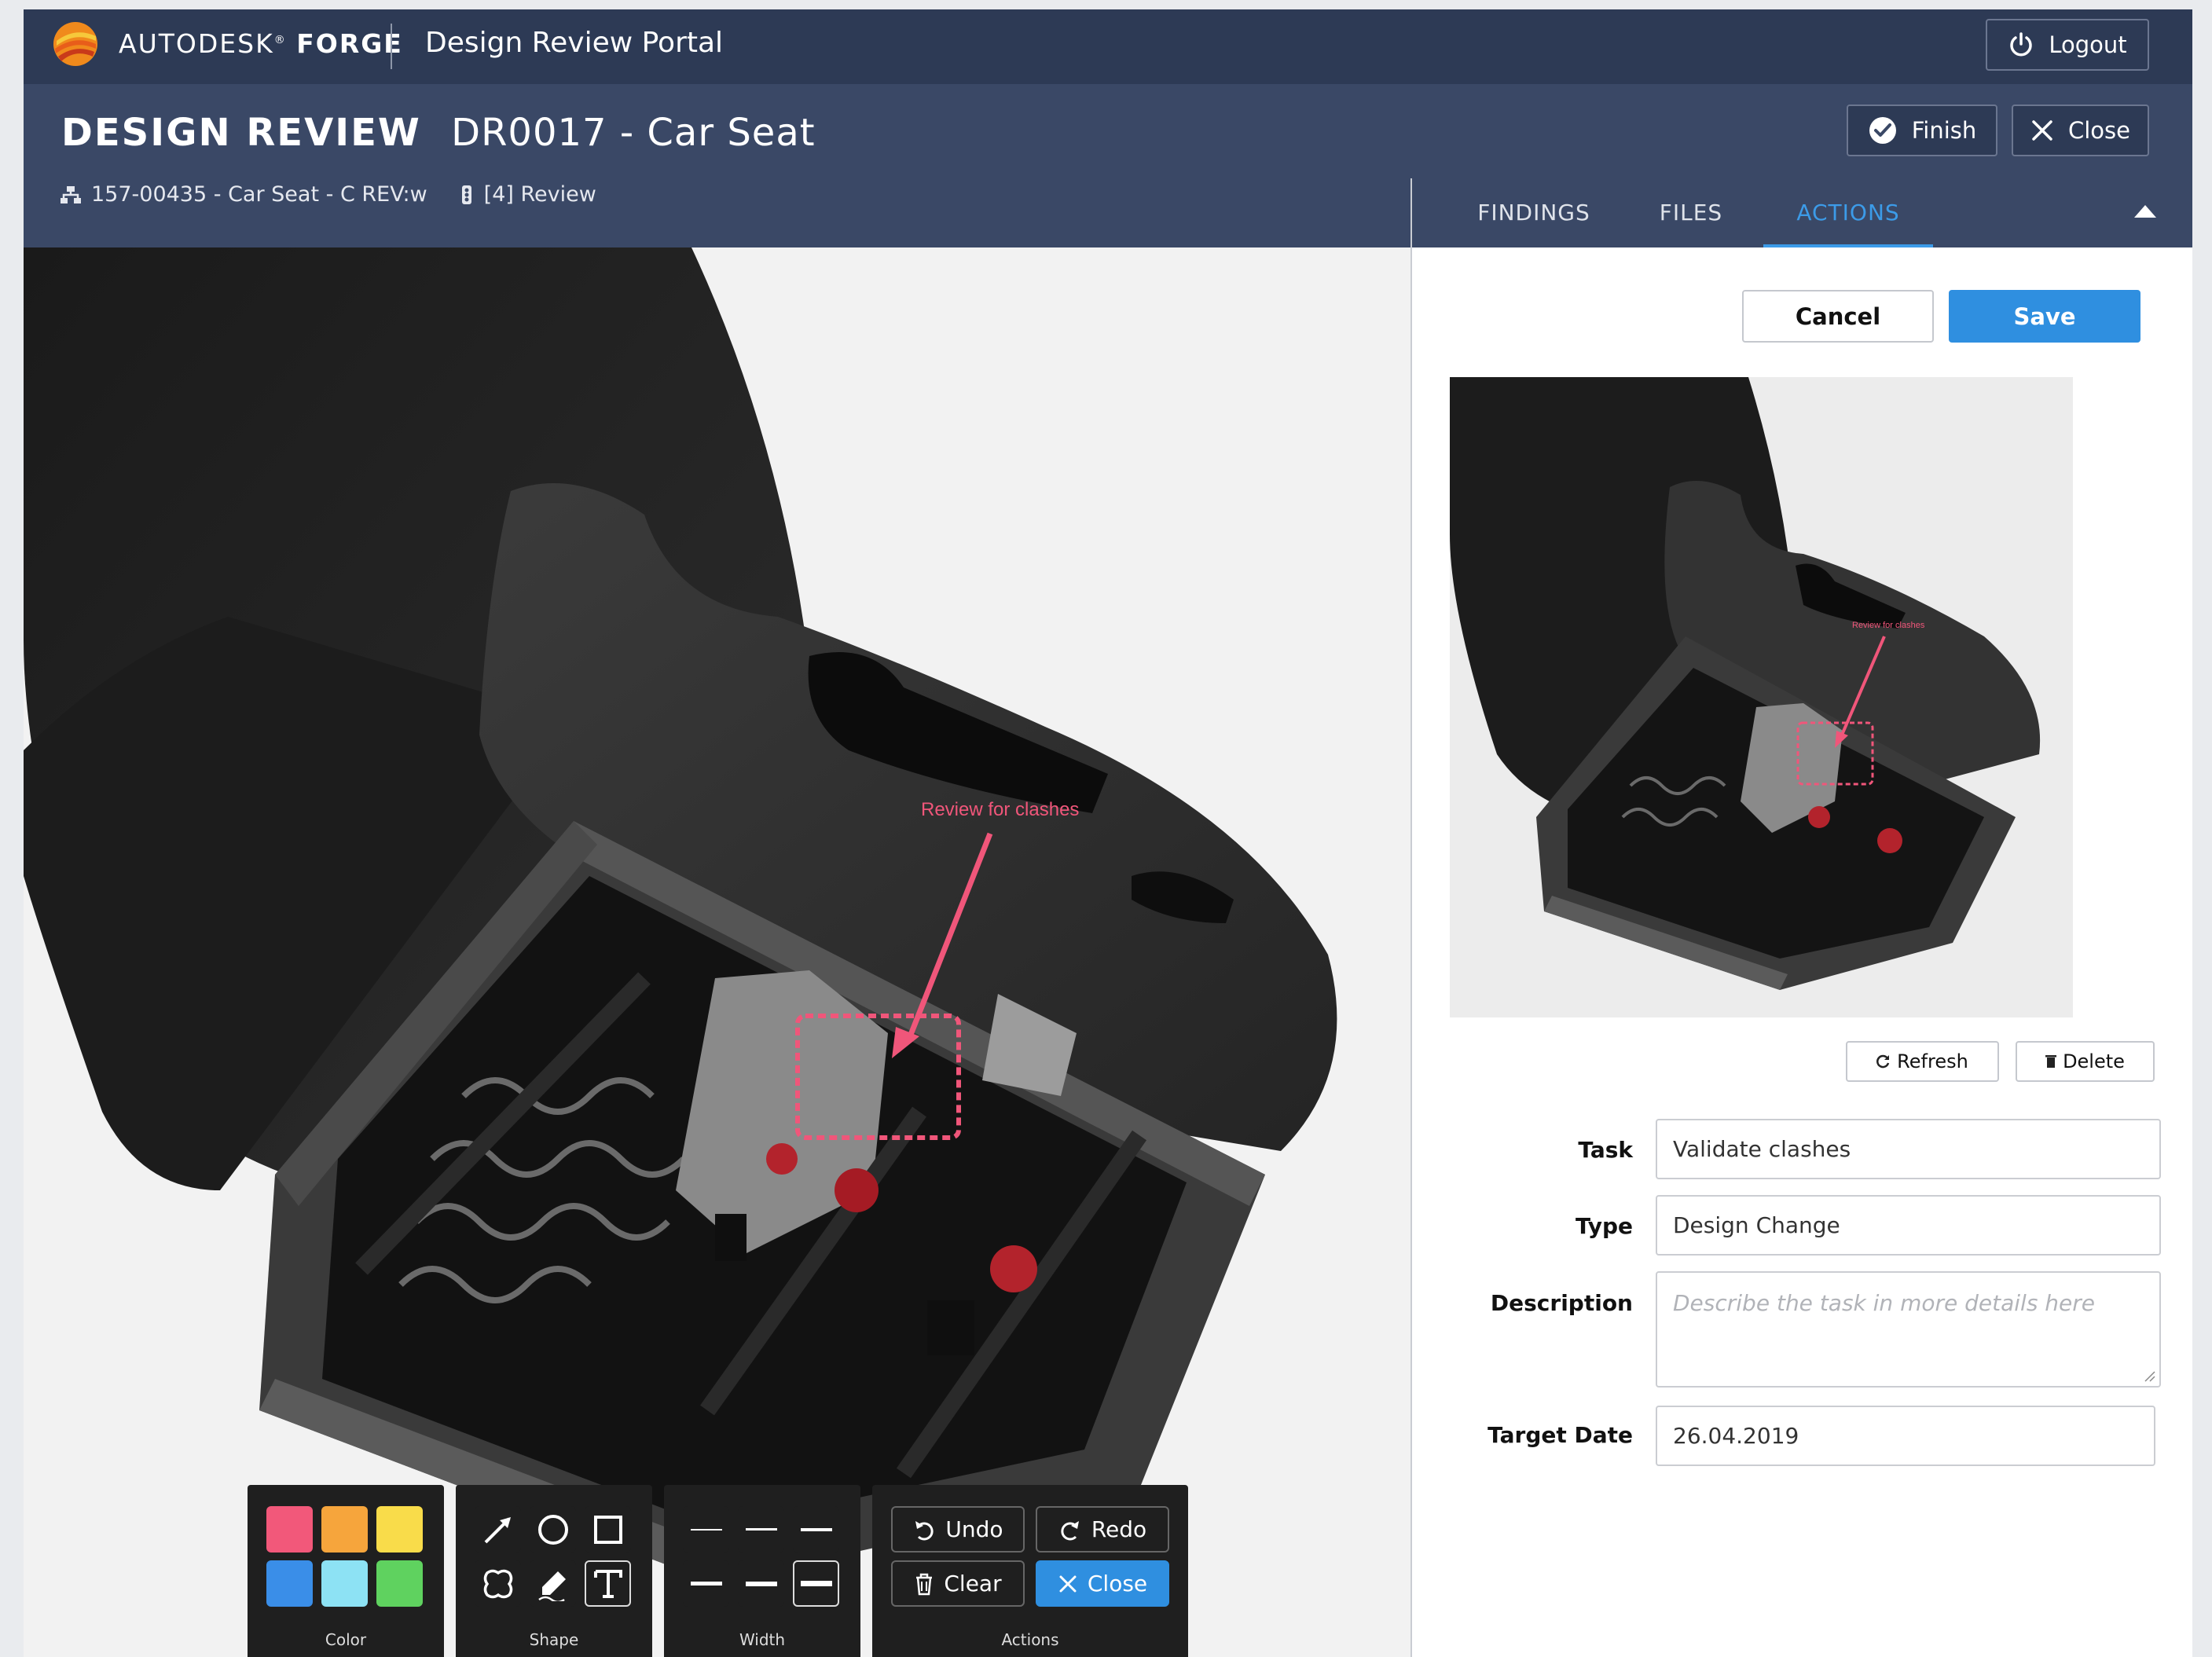 The image size is (2212, 1657). Describe the element at coordinates (1888, 626) in the screenshot. I see `thumbnail-annotation-label: Review for clashes` at that location.